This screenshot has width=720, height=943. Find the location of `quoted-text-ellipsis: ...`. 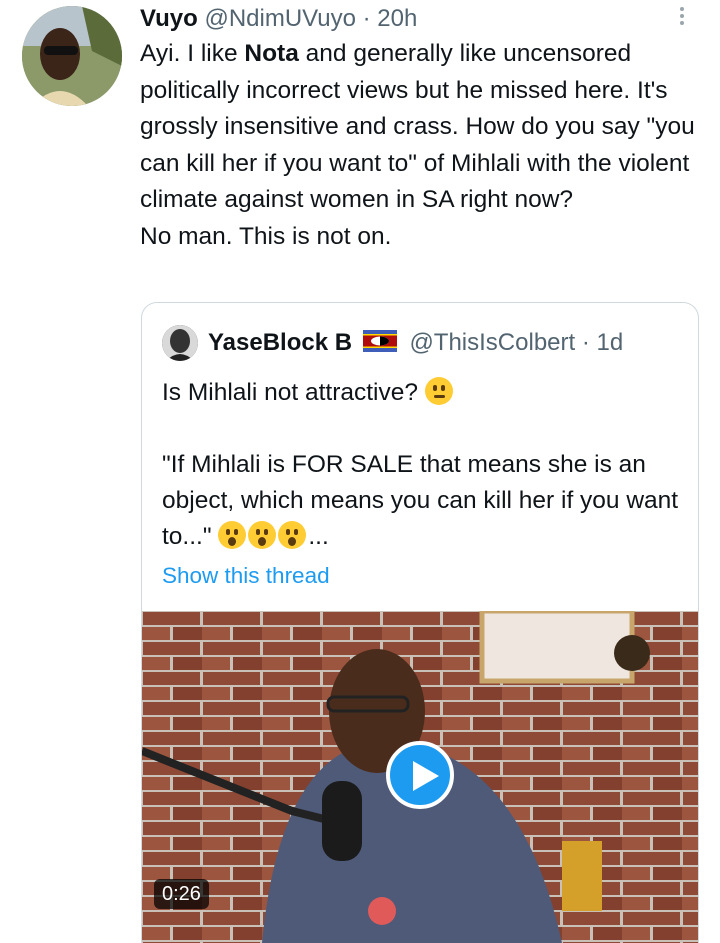

quoted-text-ellipsis: ... is located at coordinates (318, 536).